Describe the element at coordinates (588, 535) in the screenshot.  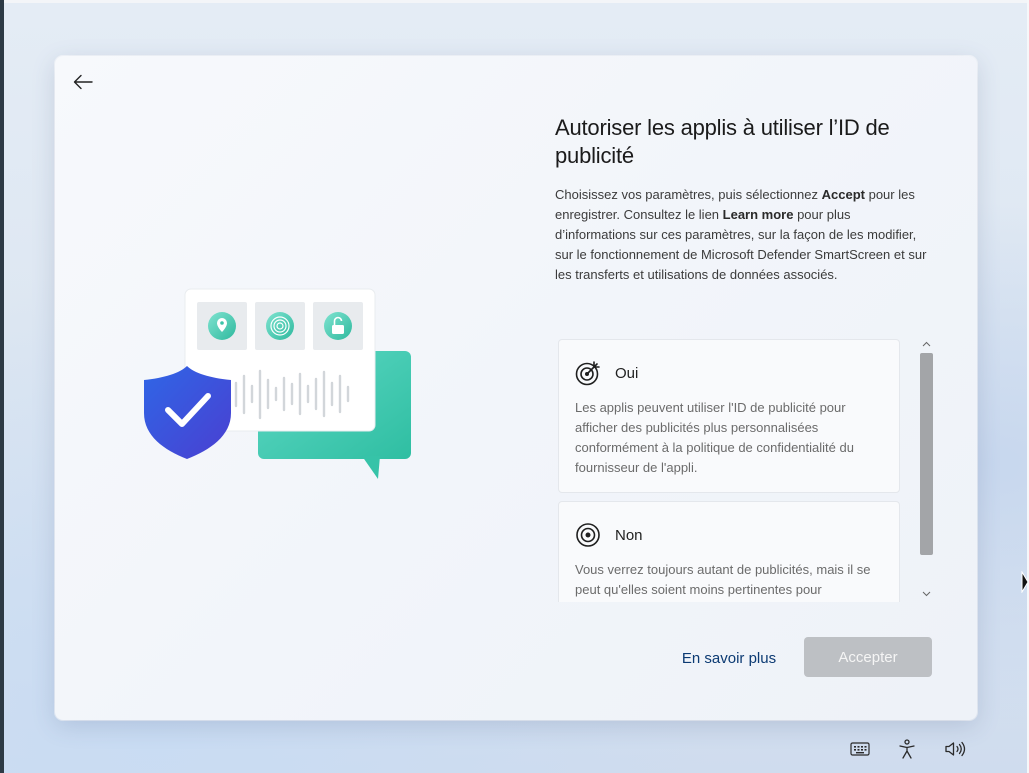
I see `target-icon` at that location.